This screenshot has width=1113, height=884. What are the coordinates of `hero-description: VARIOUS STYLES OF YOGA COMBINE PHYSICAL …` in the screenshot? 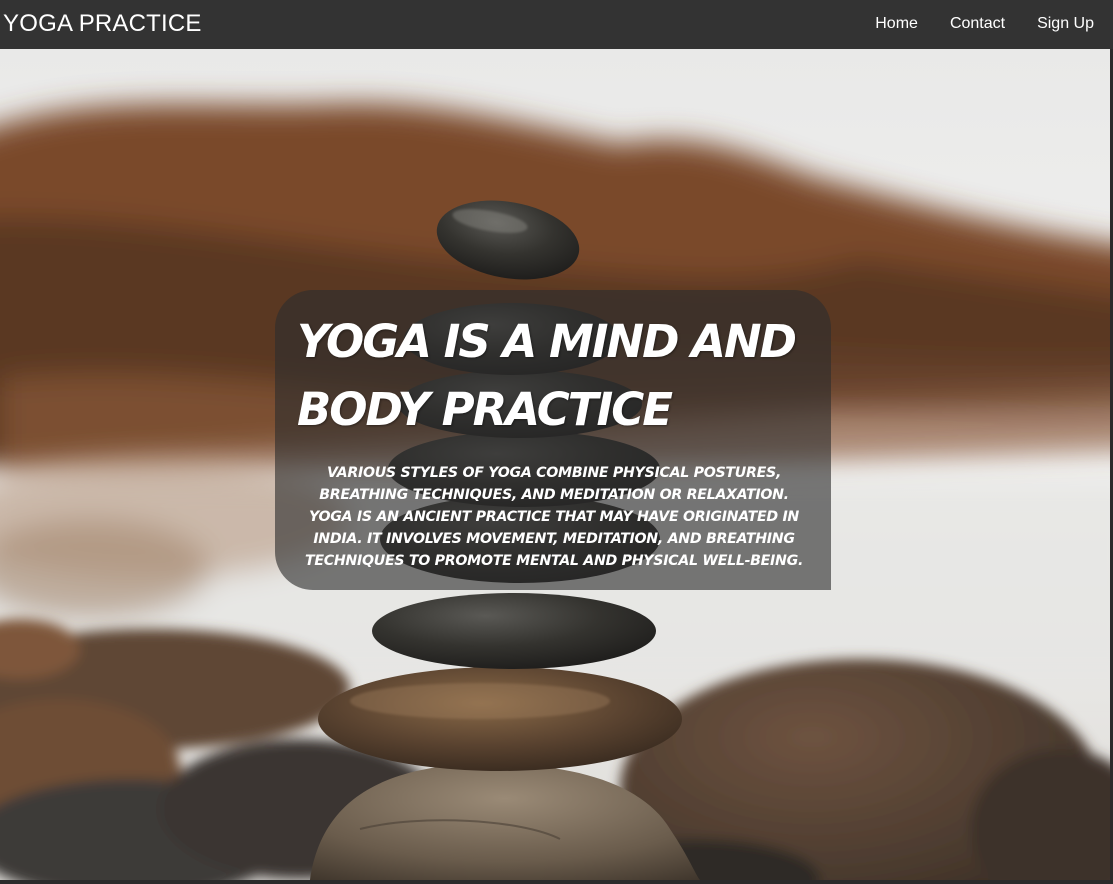 It's located at (554, 517).